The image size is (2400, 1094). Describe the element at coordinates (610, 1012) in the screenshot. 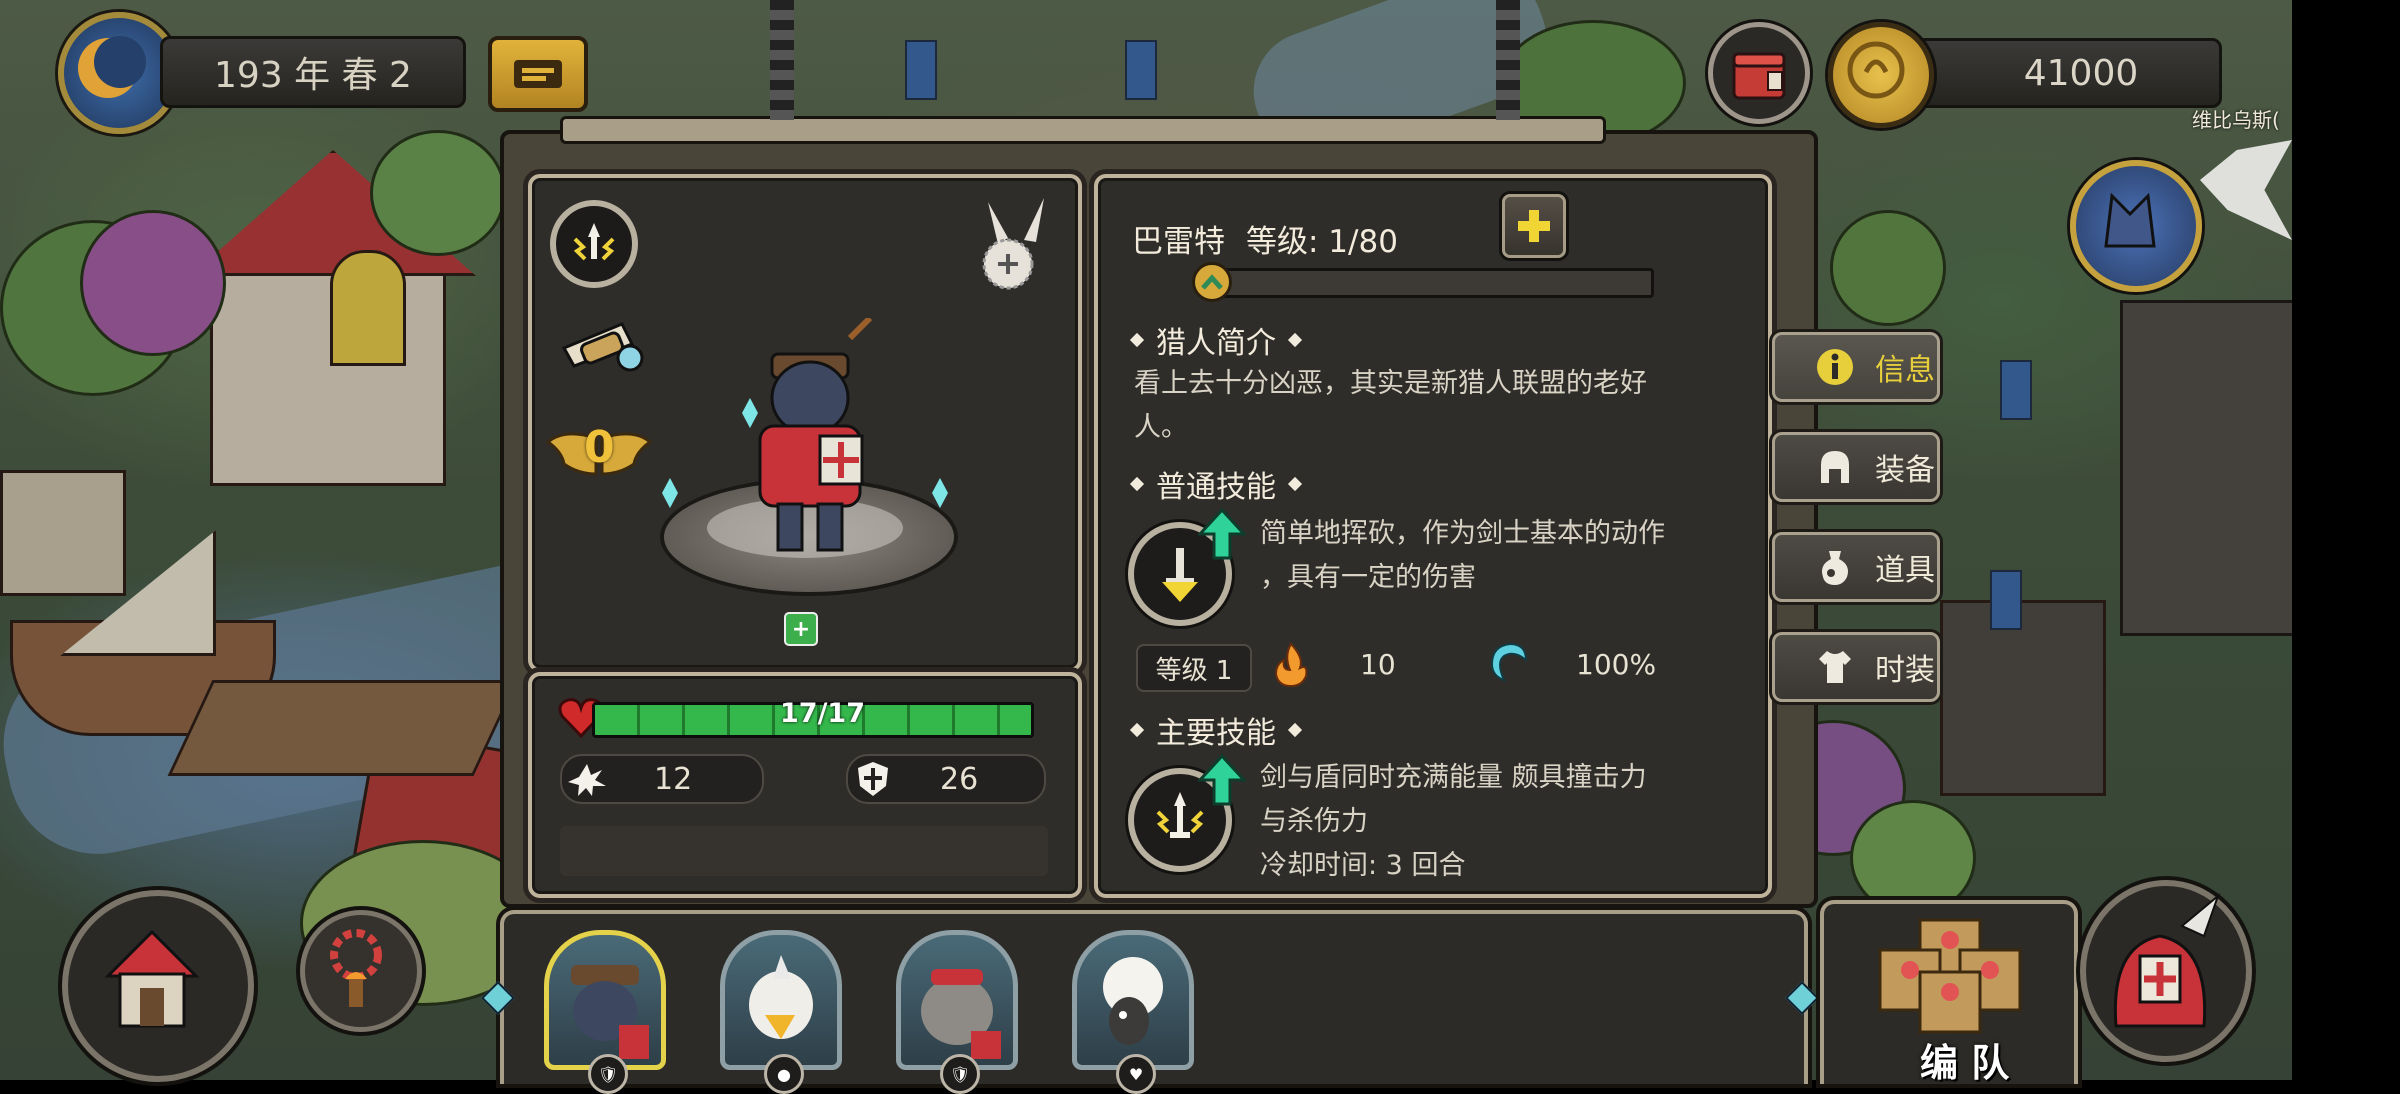

I see `boar-swordsman-portrait-icon` at that location.